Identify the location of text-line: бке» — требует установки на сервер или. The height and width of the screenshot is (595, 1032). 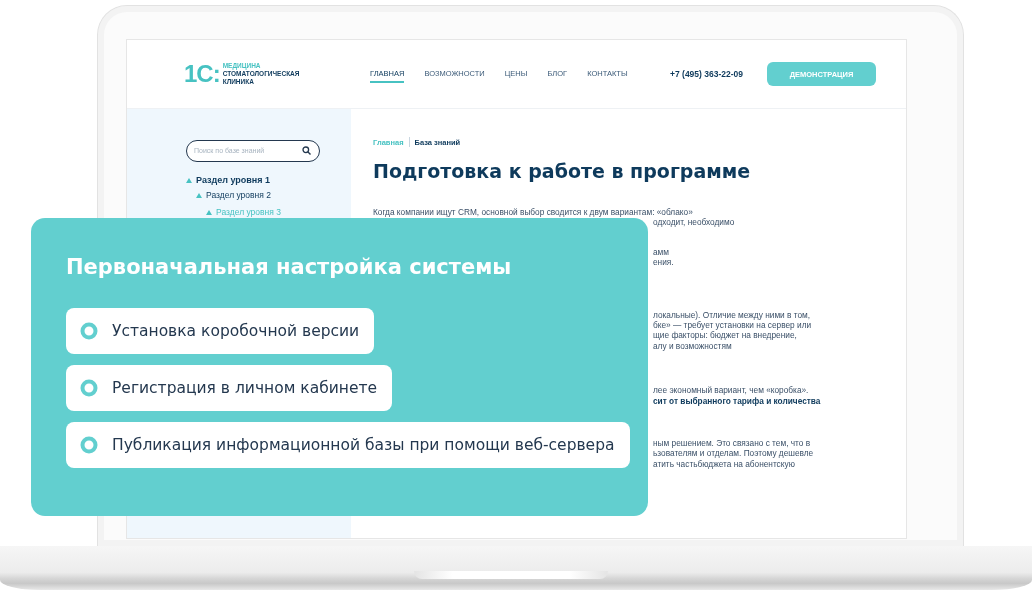
(732, 325).